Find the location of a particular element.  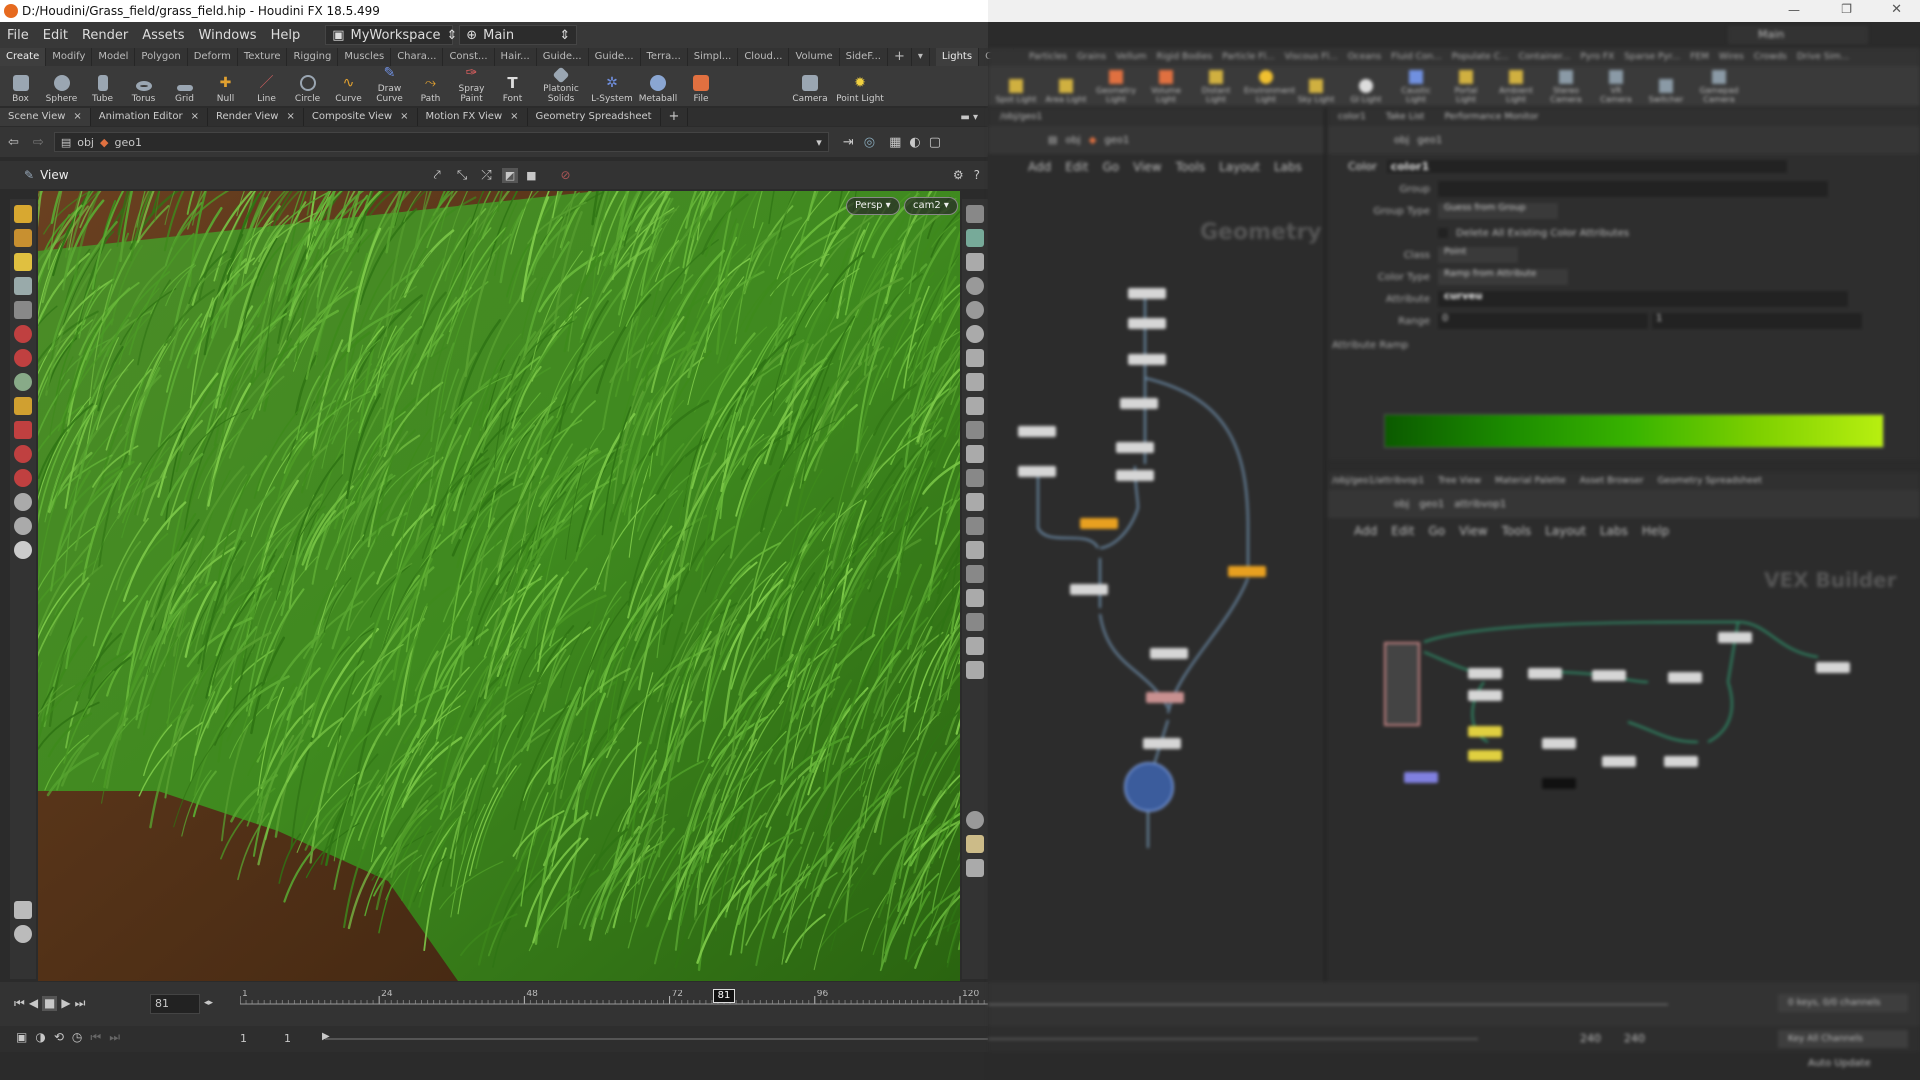

node-copytopoints2 is located at coordinates (1247, 571).